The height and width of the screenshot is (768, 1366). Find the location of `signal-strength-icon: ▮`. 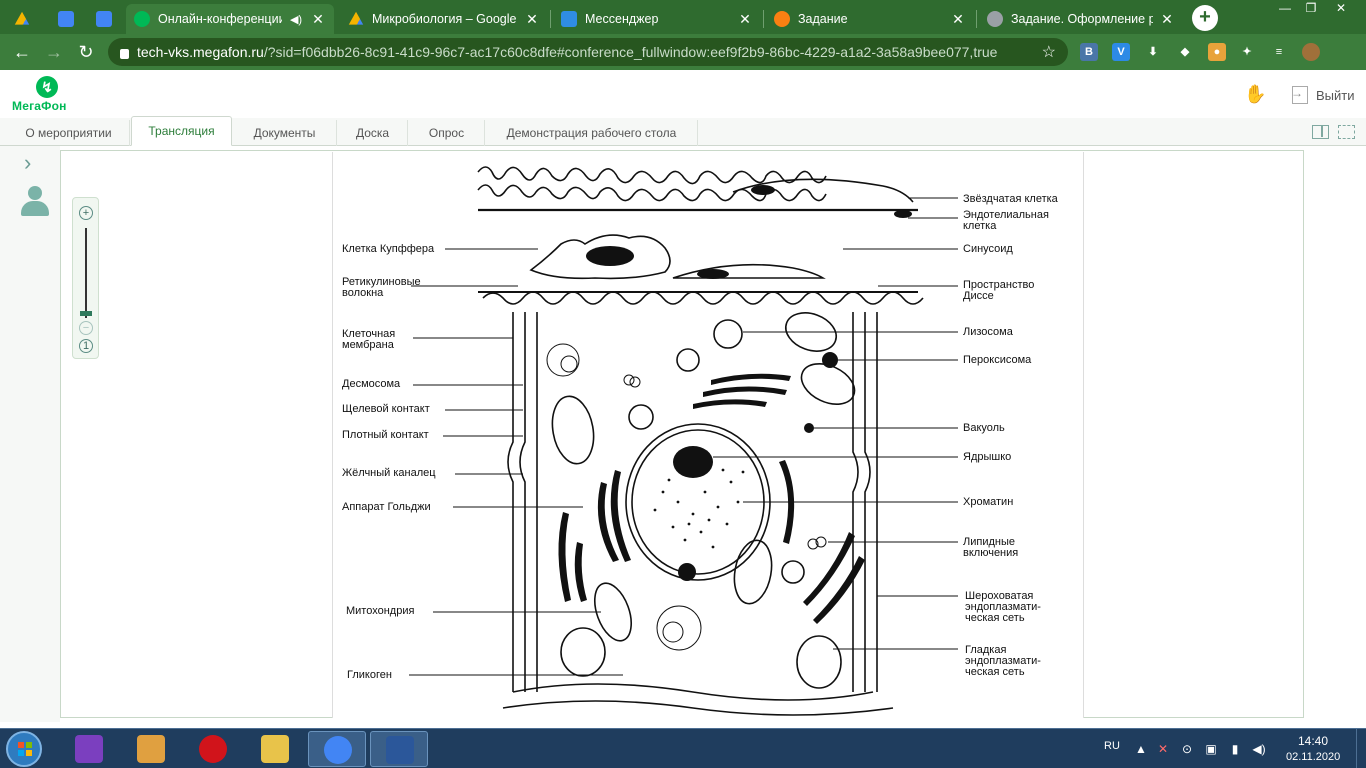

signal-strength-icon: ▮ is located at coordinates (1235, 749).